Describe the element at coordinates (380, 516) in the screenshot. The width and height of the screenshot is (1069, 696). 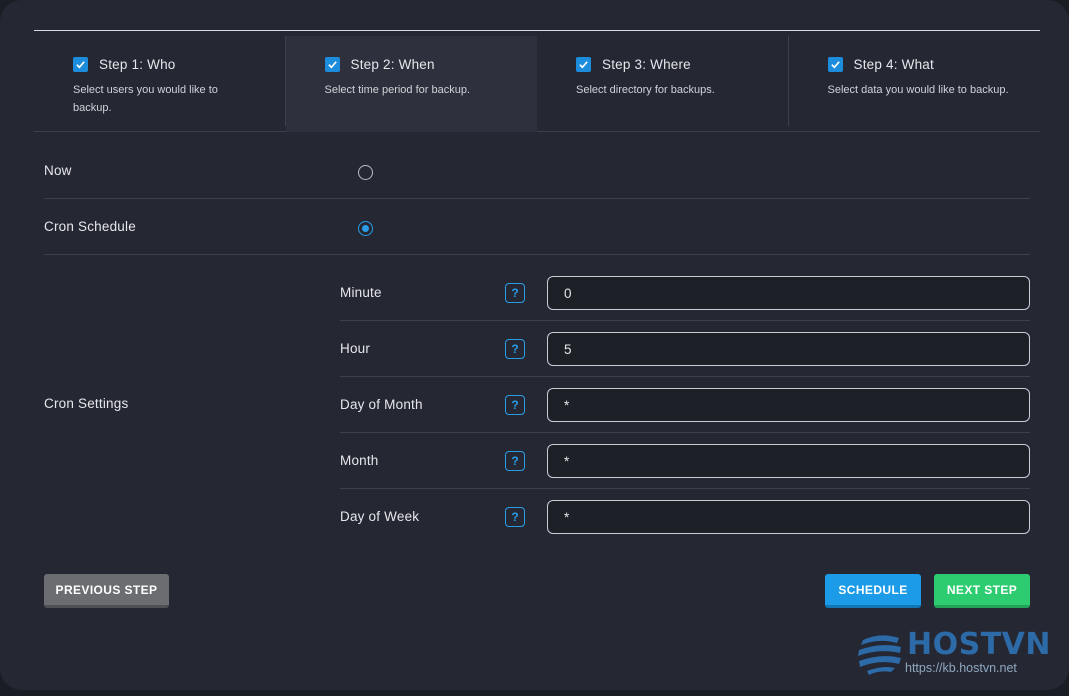
I see `day-of-week-label: Day of Week` at that location.